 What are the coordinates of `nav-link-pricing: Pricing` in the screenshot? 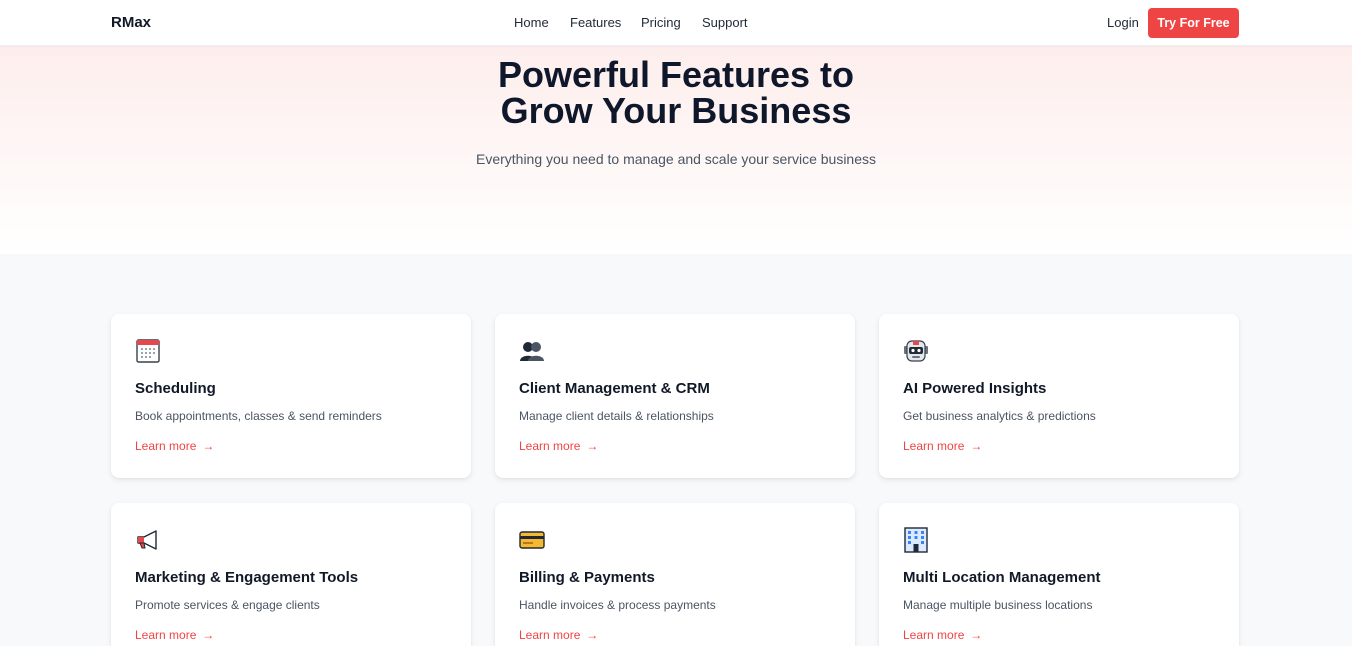 It's located at (661, 22).